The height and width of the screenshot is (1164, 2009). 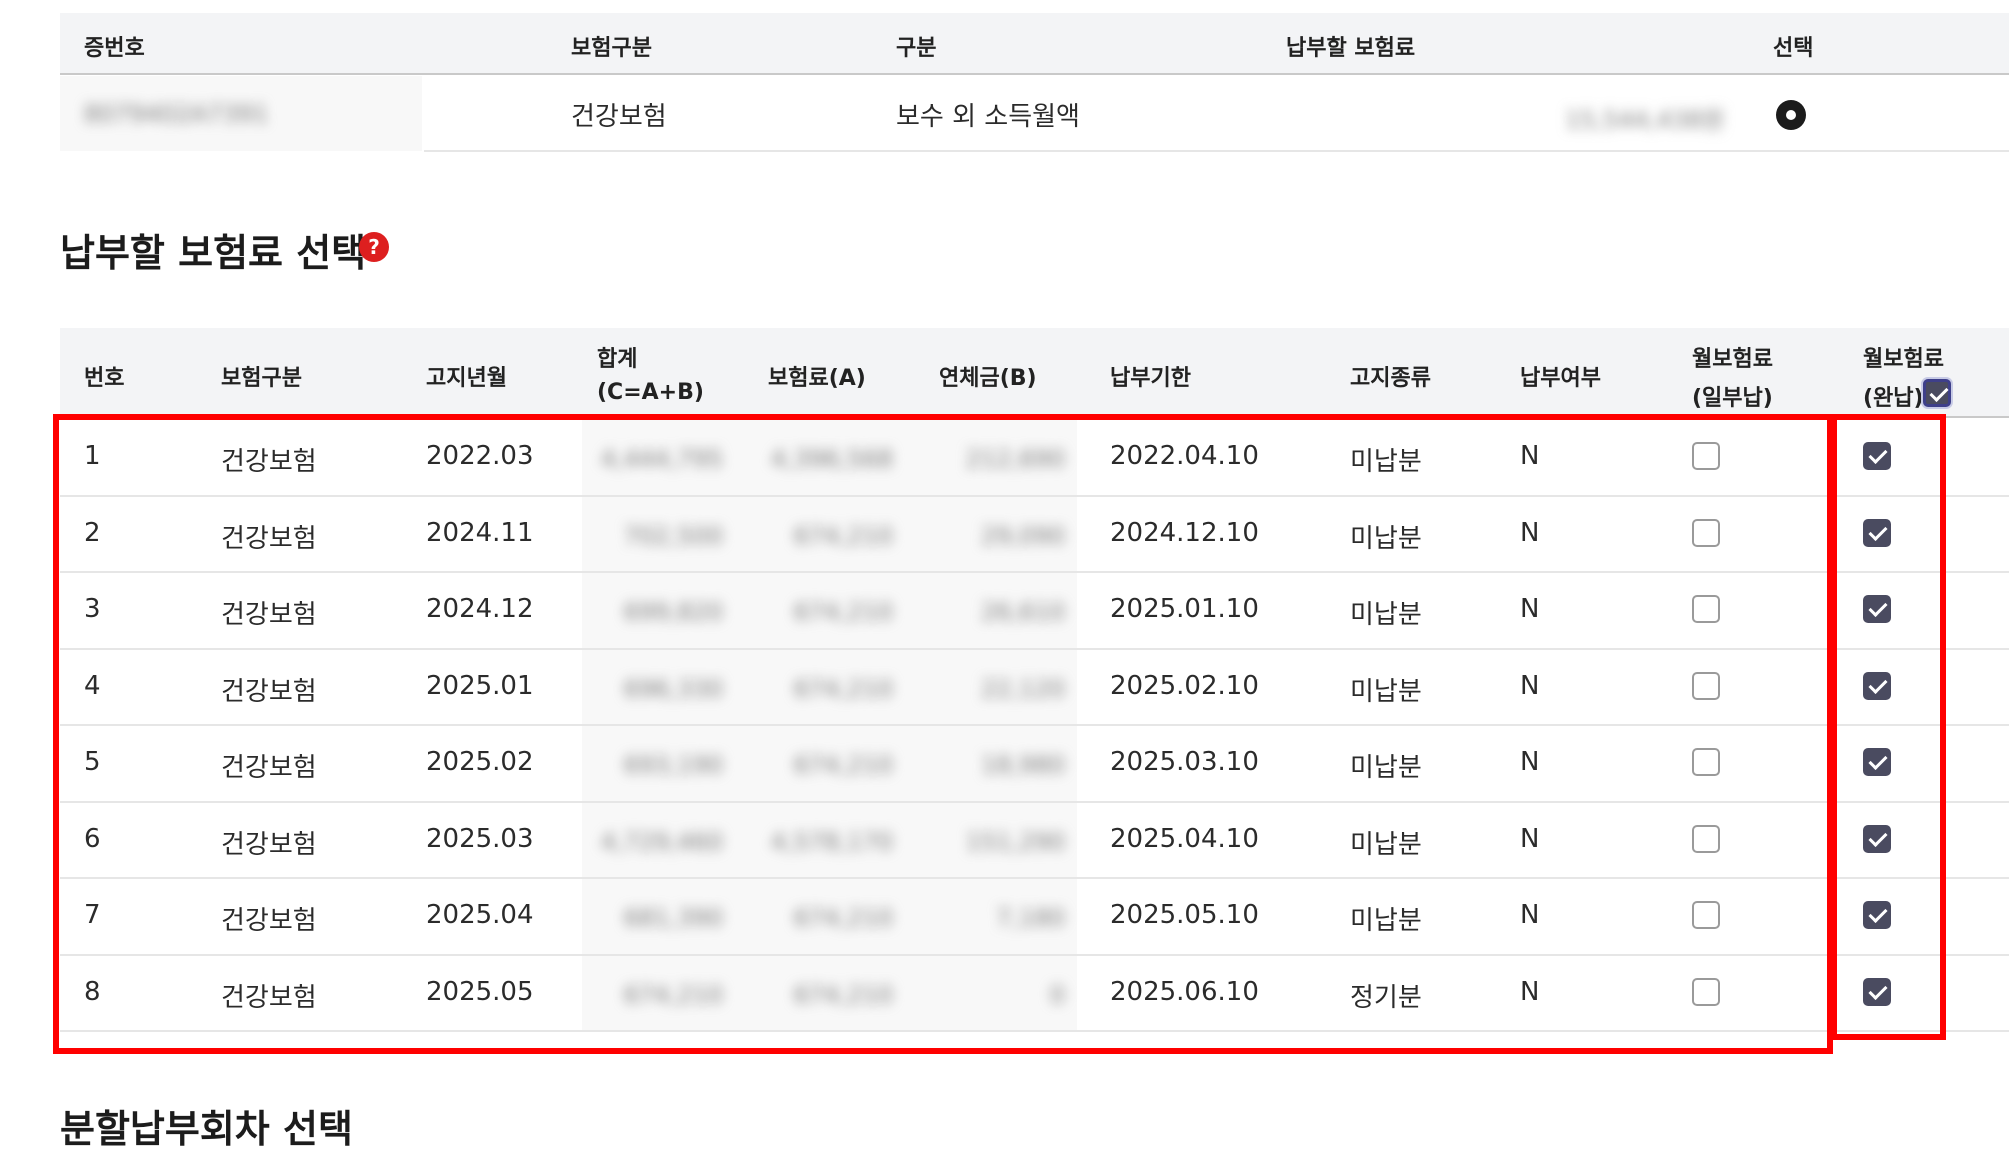 What do you see at coordinates (1560, 378) in the screenshot?
I see `col-header-paid: 납부여부` at bounding box center [1560, 378].